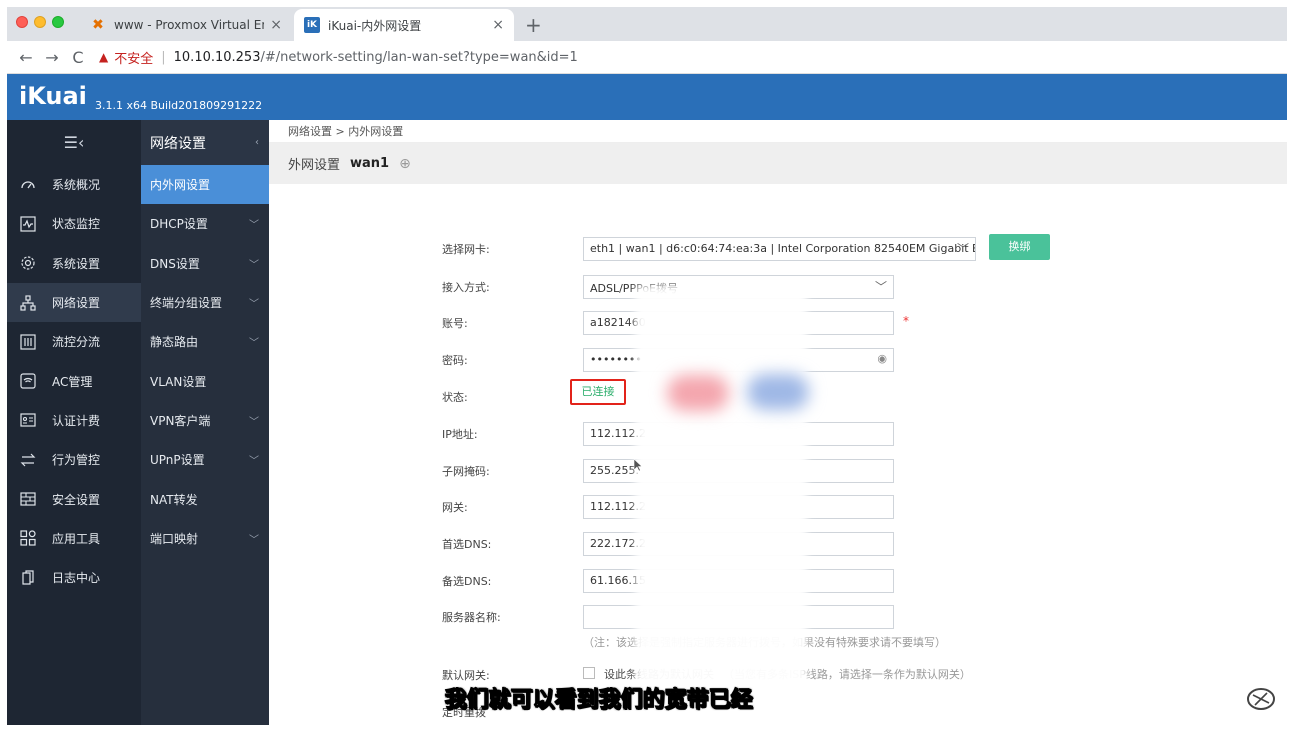  I want to click on subnav-item-lan-wan: 内外网设置, so click(205, 185).